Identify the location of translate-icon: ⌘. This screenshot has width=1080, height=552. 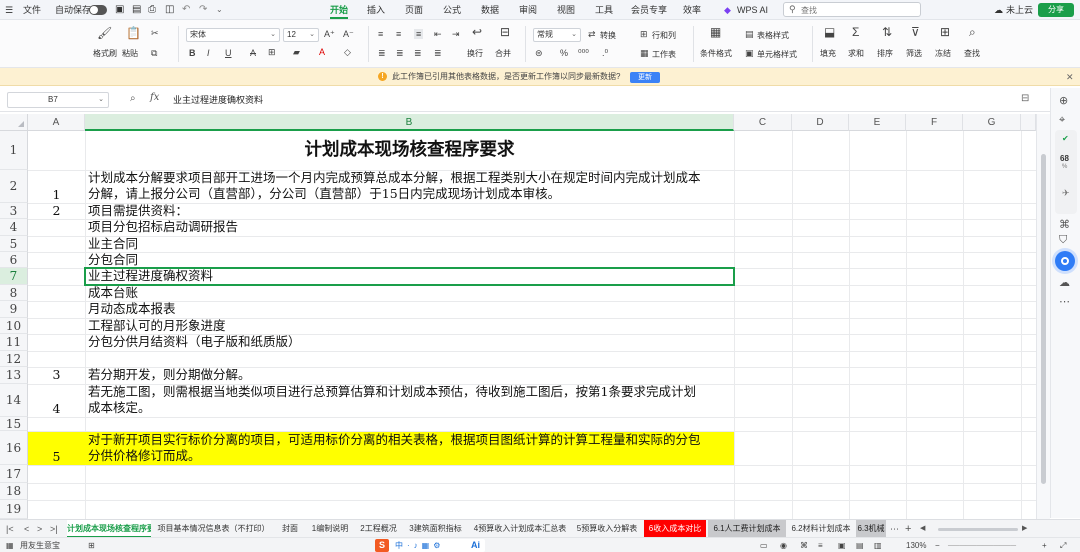
(1064, 224).